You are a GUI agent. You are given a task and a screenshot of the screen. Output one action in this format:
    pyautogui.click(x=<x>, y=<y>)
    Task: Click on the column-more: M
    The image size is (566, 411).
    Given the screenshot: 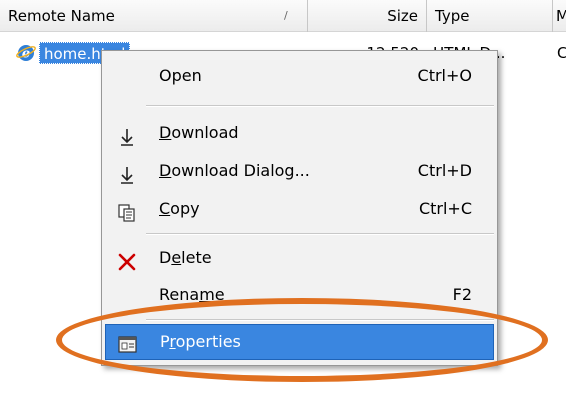 What is the action you would take?
    pyautogui.click(x=559, y=16)
    